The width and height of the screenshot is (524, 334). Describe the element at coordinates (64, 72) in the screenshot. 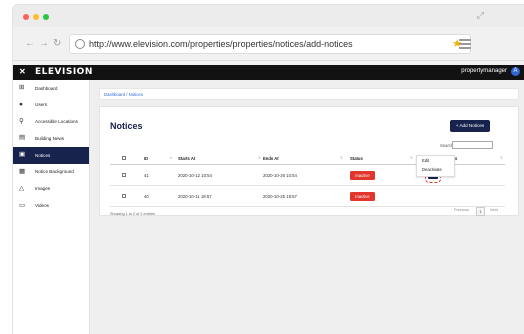

I see `app-logo: ELEVISION` at that location.